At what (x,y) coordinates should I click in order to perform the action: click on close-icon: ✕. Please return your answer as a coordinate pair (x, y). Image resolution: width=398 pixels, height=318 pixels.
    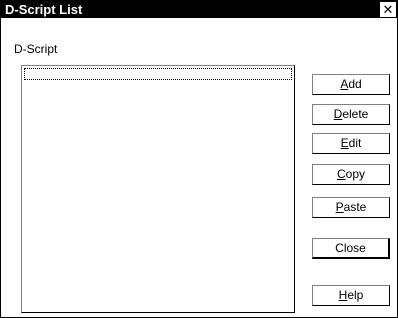
    Looking at the image, I should click on (388, 9).